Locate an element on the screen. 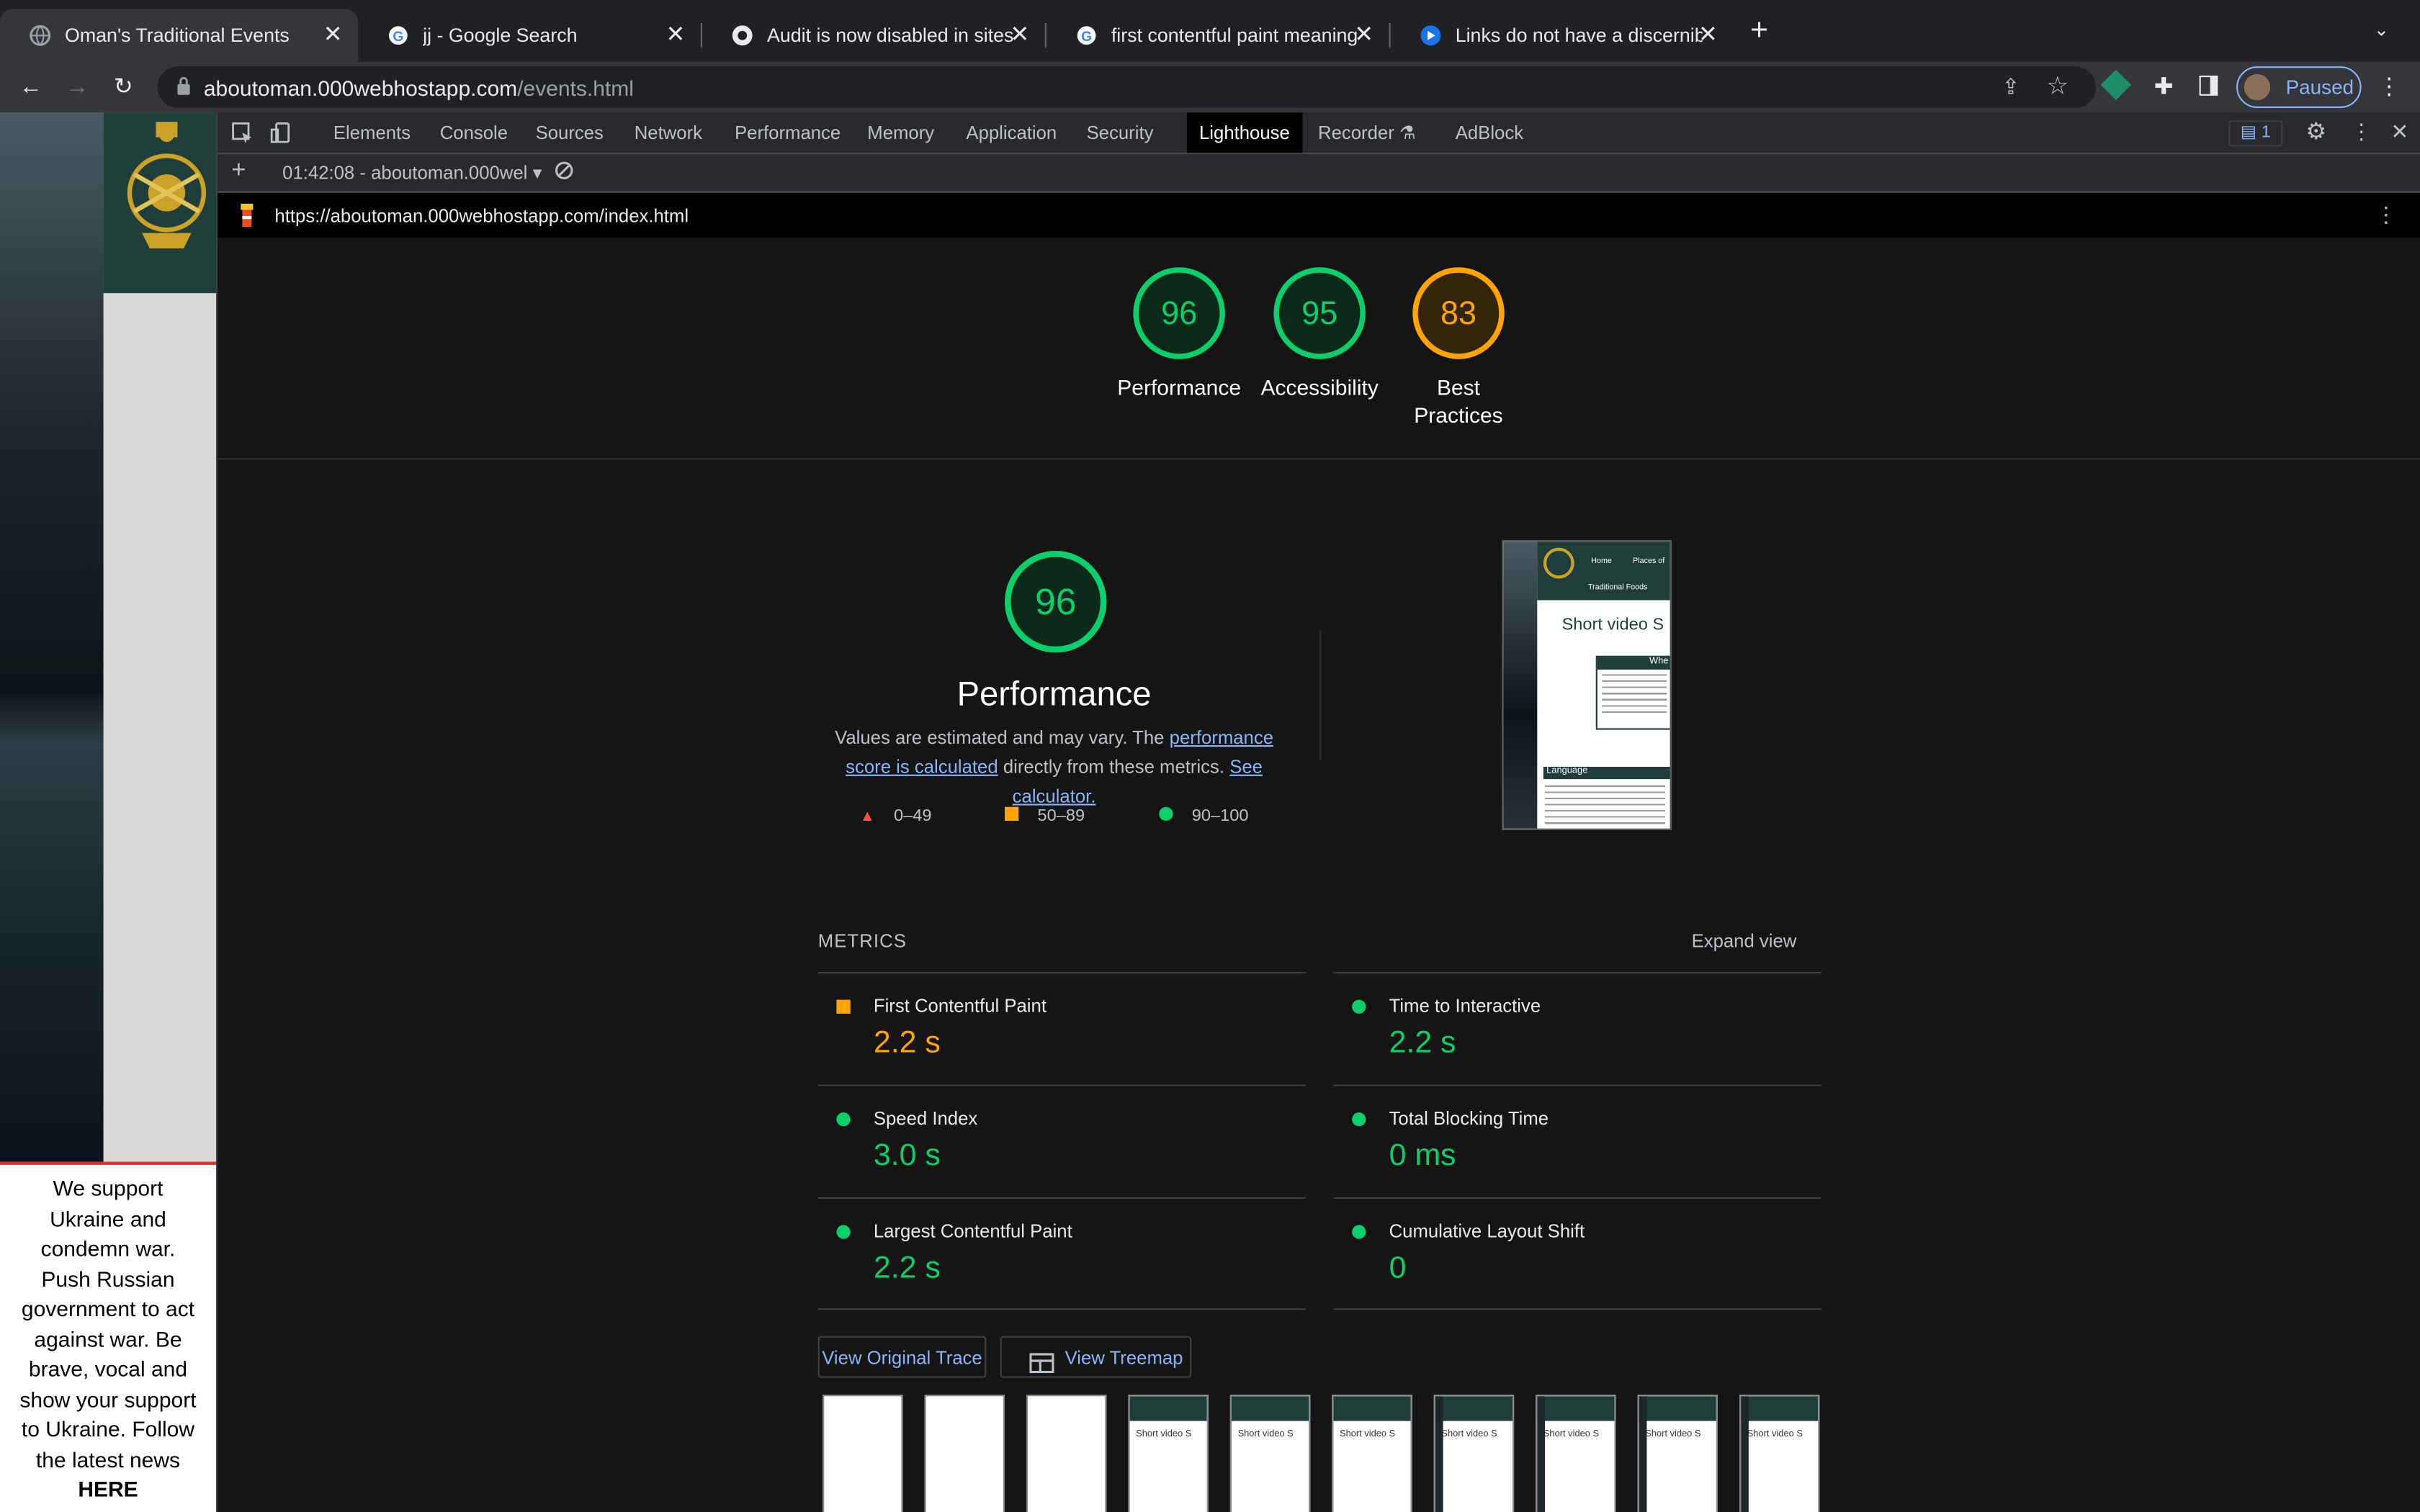 The image size is (2420, 1512). profile-button: Paused is located at coordinates (2299, 87).